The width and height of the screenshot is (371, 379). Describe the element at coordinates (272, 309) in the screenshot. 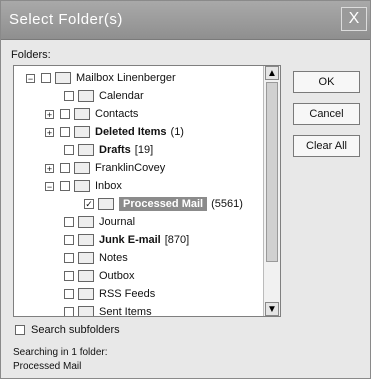

I see `scroll-down-icon: ▼` at that location.